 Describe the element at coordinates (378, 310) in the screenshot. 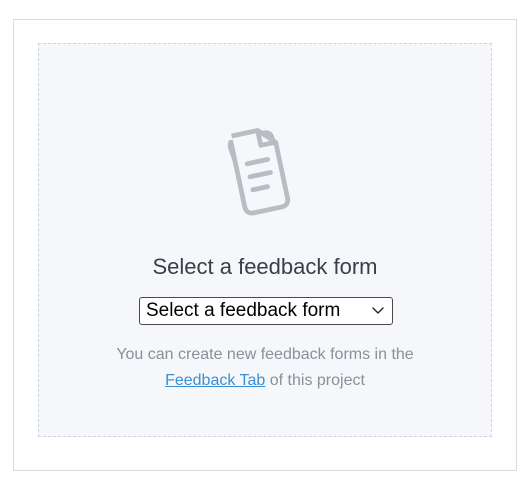

I see `chevron-down-icon` at that location.